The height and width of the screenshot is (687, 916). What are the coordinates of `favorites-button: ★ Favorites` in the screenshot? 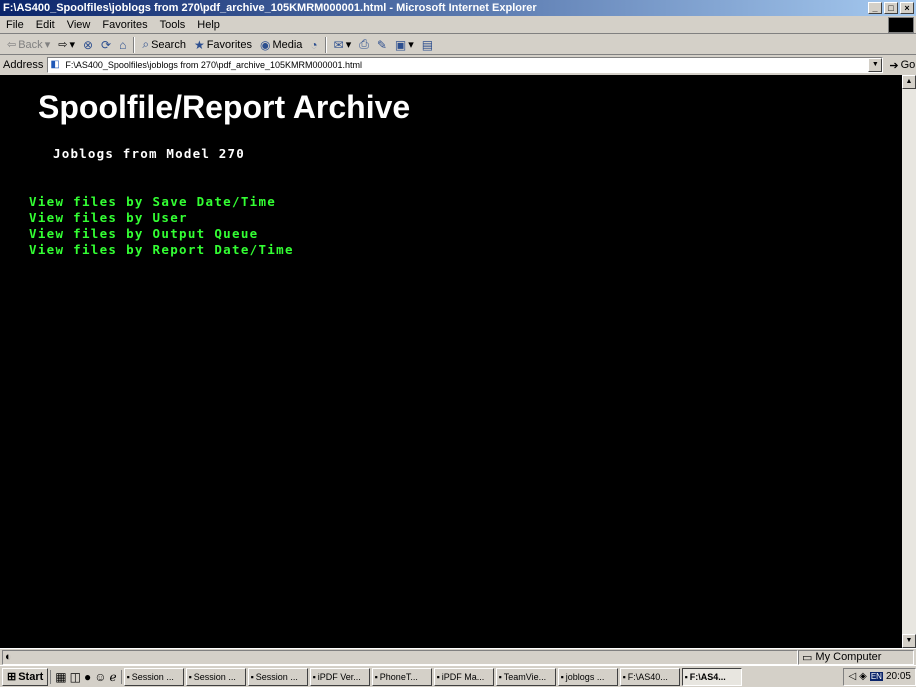 It's located at (223, 45).